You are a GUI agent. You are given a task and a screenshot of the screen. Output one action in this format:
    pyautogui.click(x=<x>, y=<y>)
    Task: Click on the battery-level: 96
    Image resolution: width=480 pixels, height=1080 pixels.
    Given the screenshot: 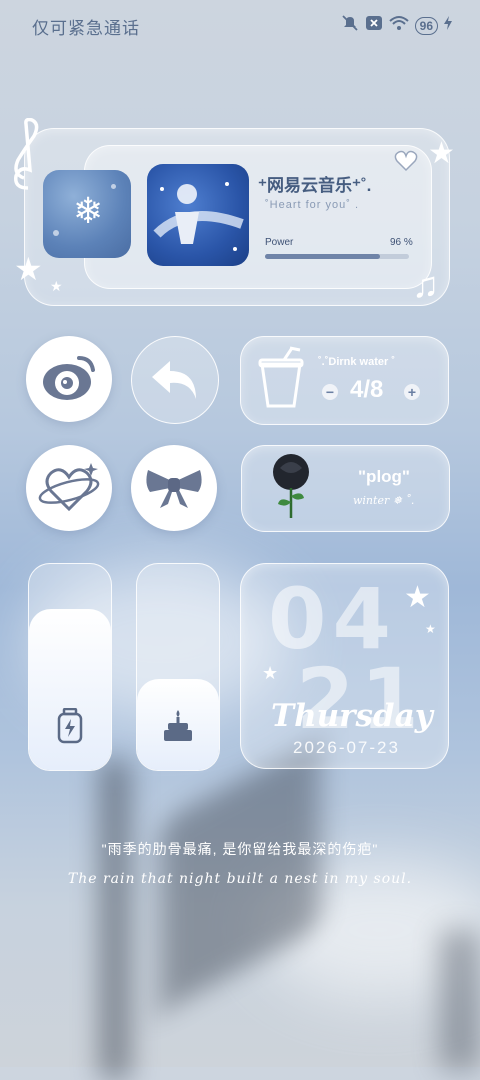 What is the action you would take?
    pyautogui.click(x=426, y=25)
    